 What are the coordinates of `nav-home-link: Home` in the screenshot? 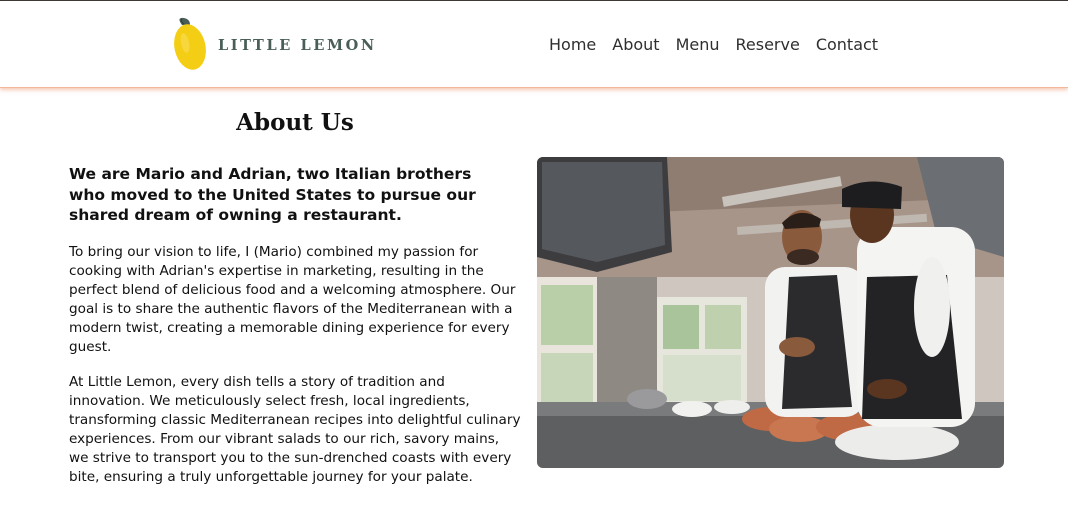 It's located at (572, 45).